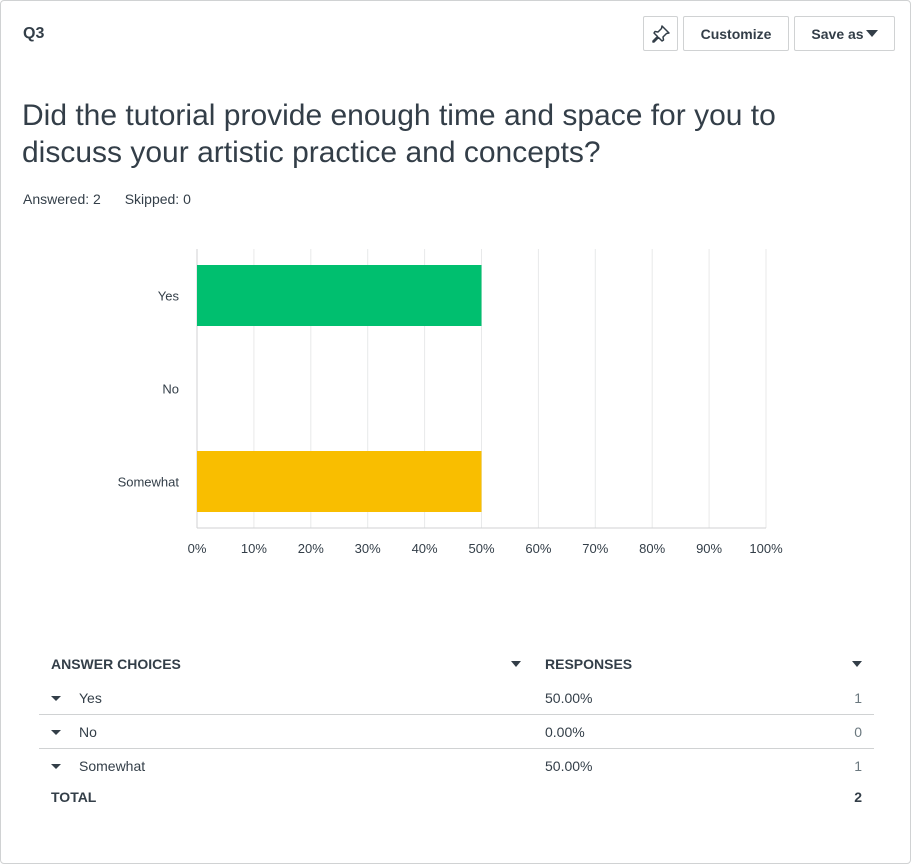 The width and height of the screenshot is (911, 864). What do you see at coordinates (368, 548) in the screenshot?
I see `x-tick-label: 30%` at bounding box center [368, 548].